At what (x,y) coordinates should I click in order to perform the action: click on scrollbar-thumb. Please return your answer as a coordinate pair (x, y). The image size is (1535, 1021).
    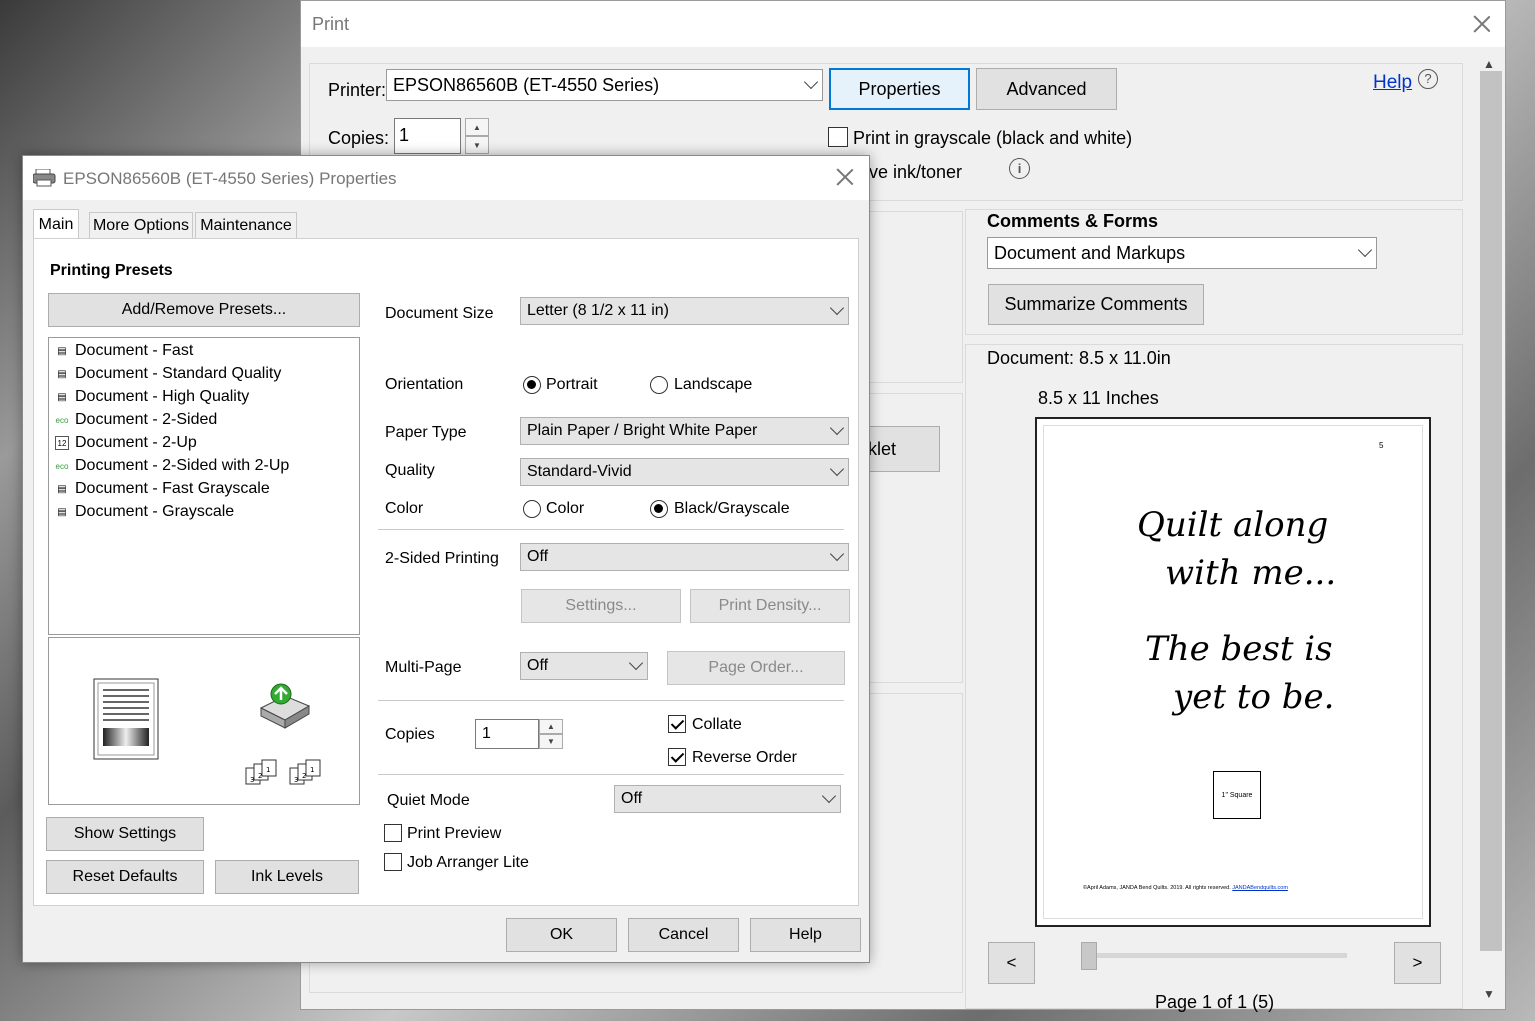
    Looking at the image, I should click on (1491, 511).